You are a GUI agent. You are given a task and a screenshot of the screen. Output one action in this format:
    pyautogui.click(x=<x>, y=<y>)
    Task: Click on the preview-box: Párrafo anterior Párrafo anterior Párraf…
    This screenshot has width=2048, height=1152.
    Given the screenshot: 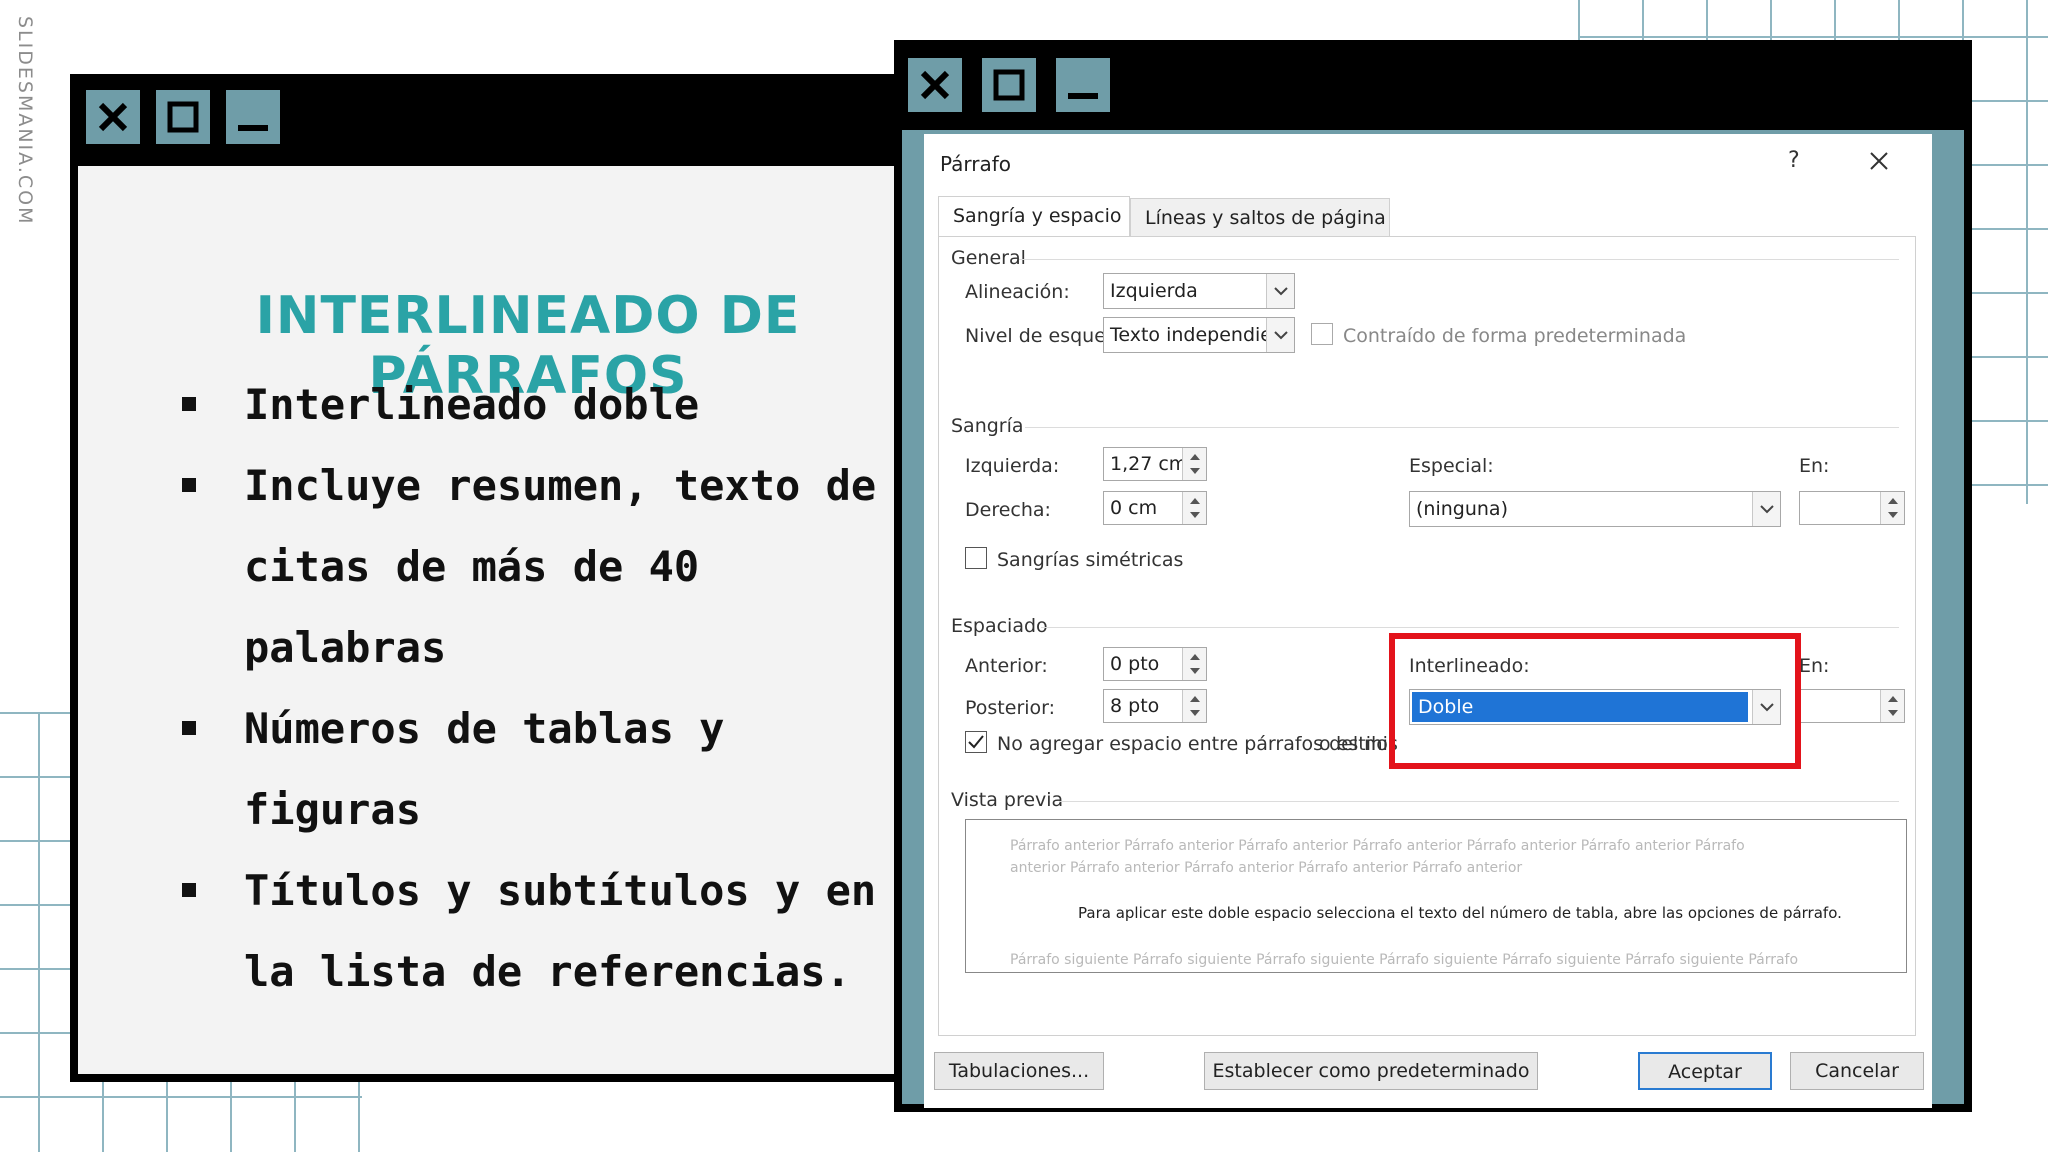 What is the action you would take?
    pyautogui.click(x=1436, y=896)
    